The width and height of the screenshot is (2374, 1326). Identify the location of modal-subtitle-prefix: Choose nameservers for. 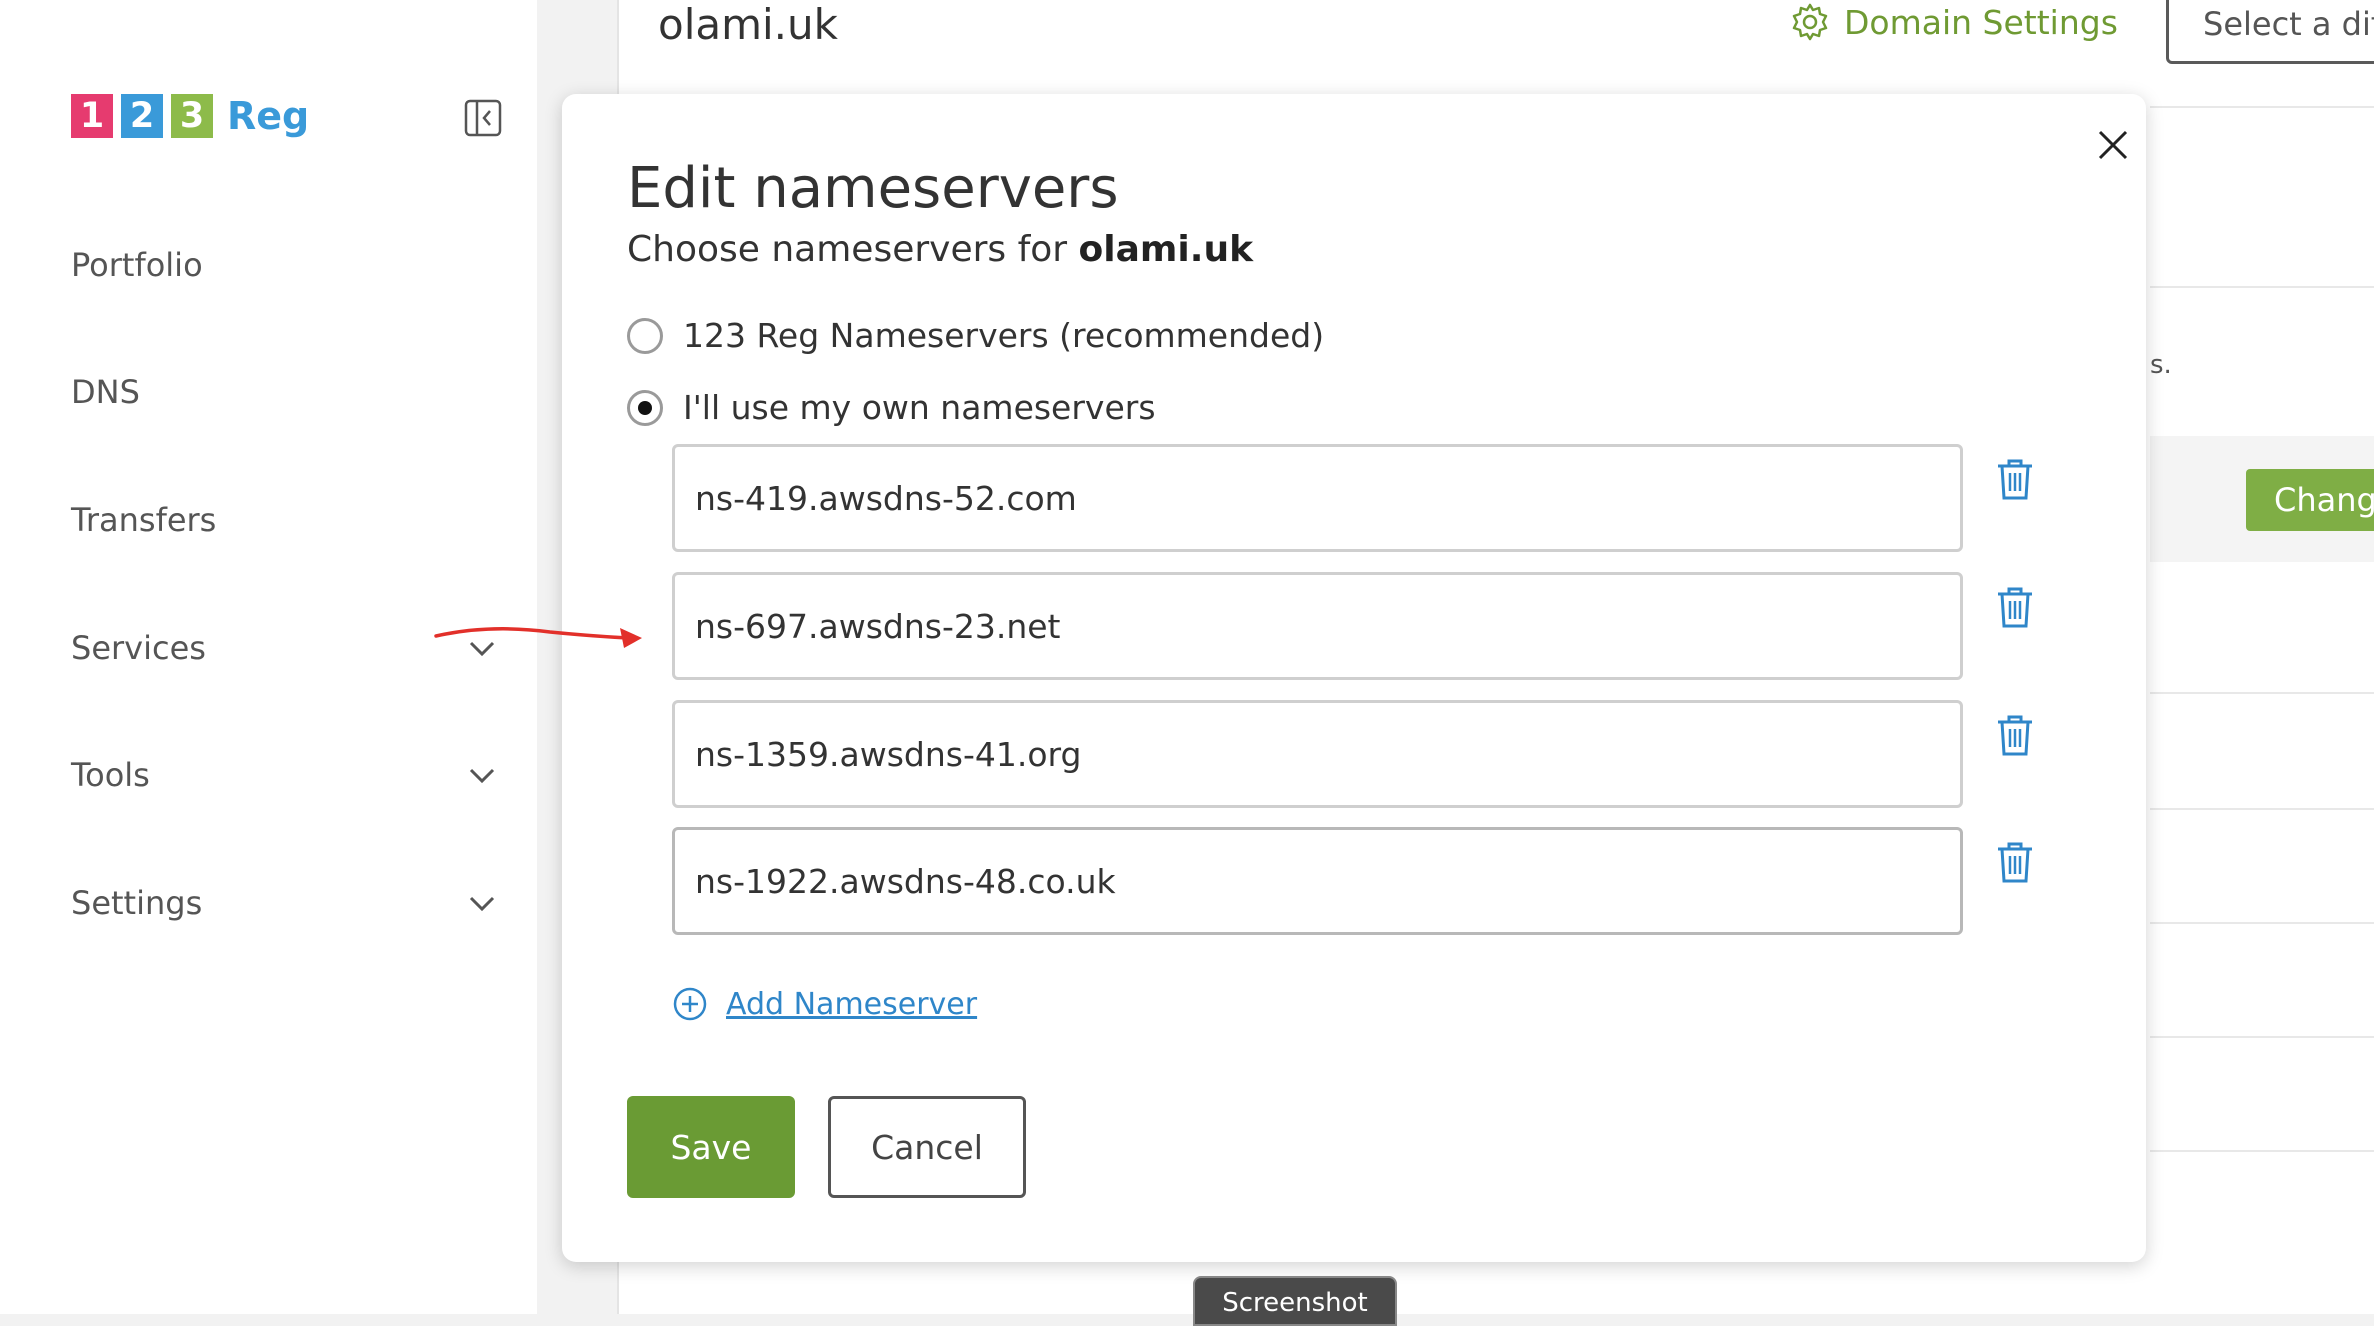
(853, 249).